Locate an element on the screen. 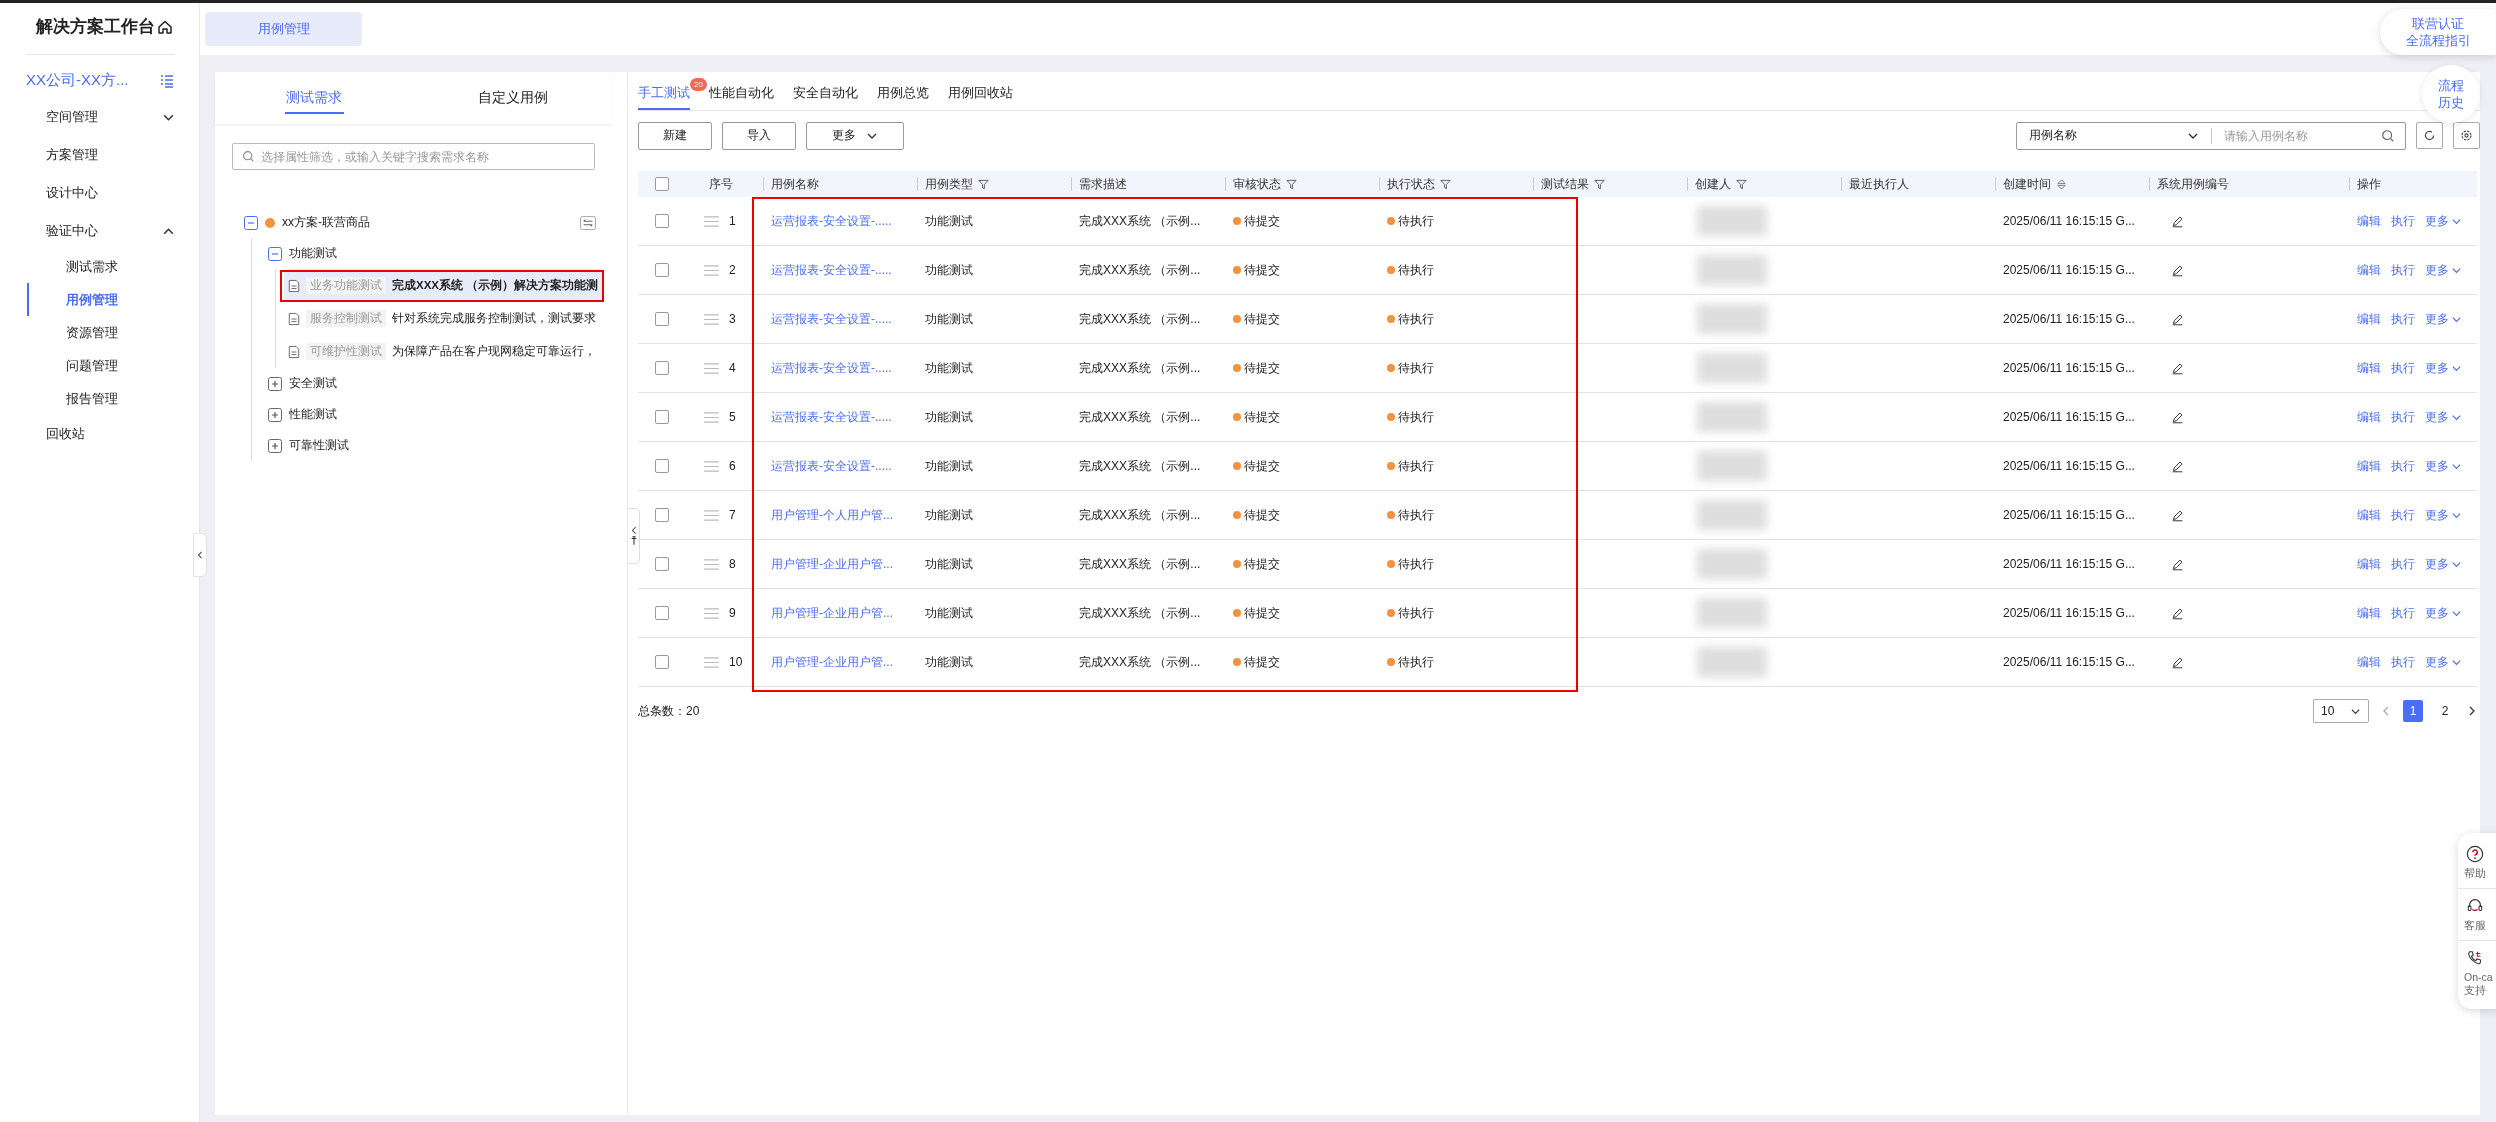 Image resolution: width=2496 pixels, height=1122 pixels. toolbar-button: 新建 is located at coordinates (675, 135).